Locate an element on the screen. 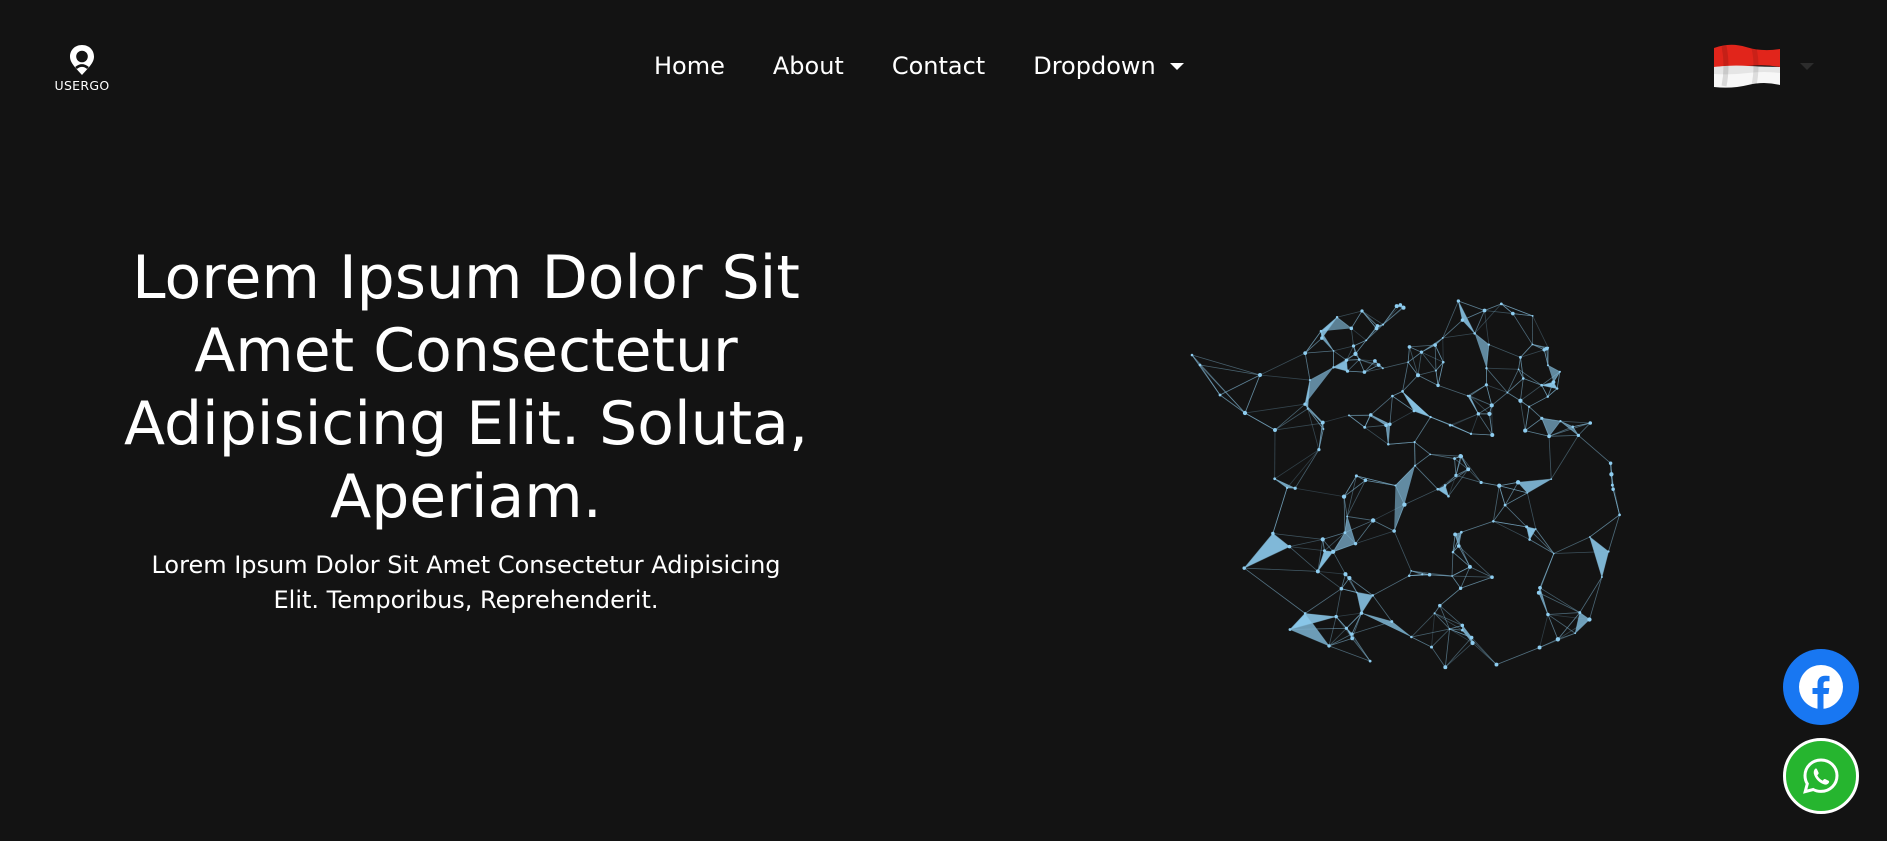  facebook-button is located at coordinates (1821, 687).